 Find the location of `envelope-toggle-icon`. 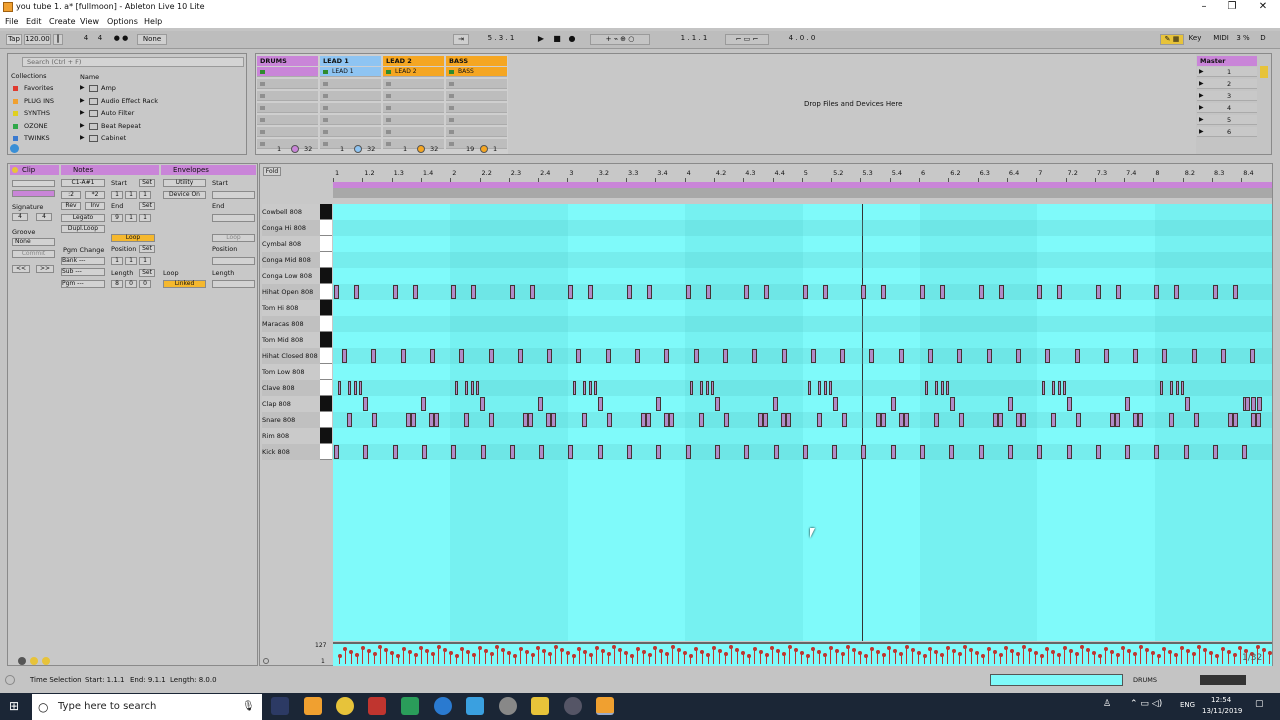

envelope-toggle-icon is located at coordinates (46, 661).